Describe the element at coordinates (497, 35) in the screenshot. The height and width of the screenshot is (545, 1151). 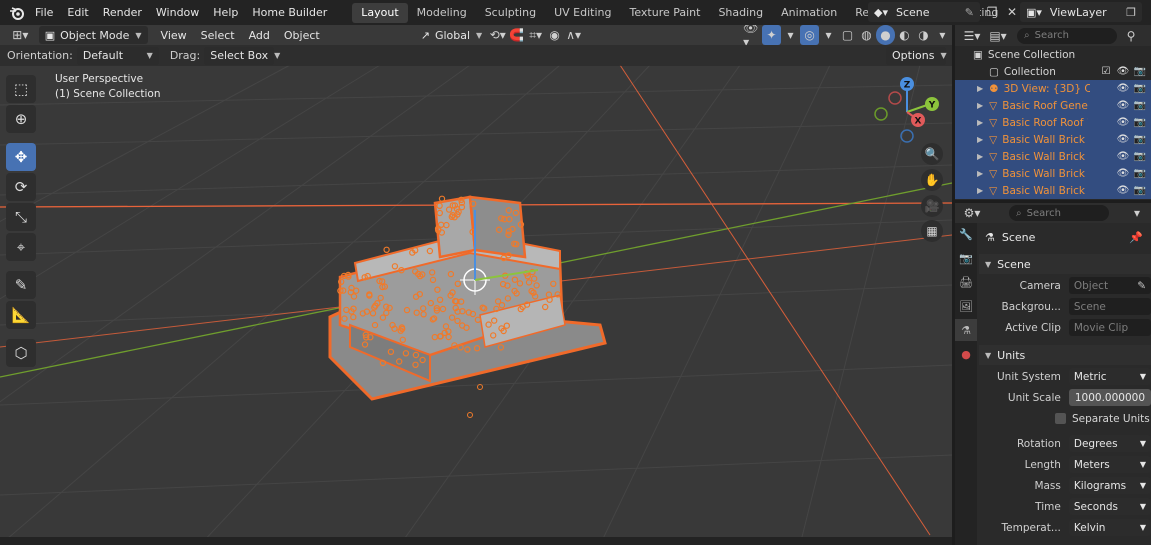
I see `pivot-icon: ⟲▾` at that location.